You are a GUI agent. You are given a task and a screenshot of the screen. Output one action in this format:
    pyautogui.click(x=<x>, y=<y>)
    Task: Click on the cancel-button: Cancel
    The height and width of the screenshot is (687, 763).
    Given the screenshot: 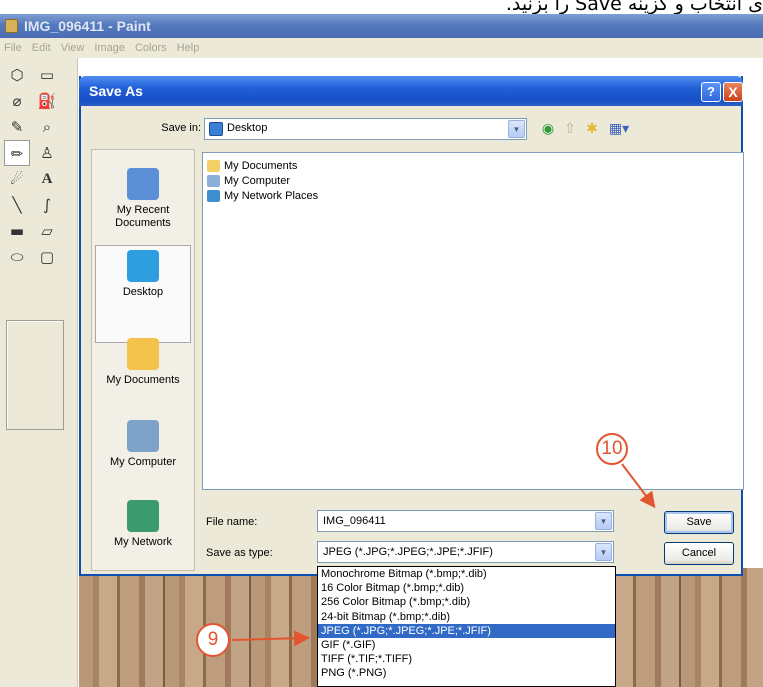 What is the action you would take?
    pyautogui.click(x=699, y=553)
    